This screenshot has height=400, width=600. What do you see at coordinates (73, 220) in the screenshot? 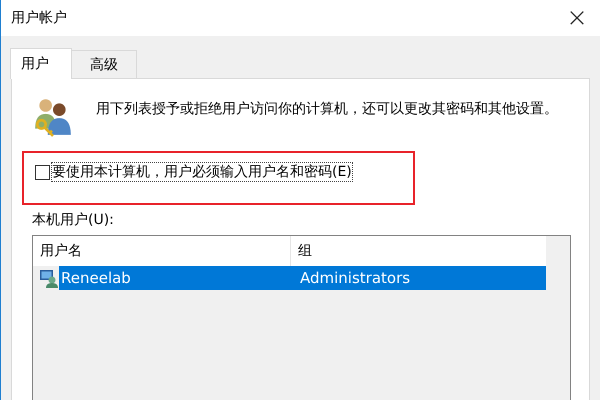
I see `section-label: 本机用户(U):` at bounding box center [73, 220].